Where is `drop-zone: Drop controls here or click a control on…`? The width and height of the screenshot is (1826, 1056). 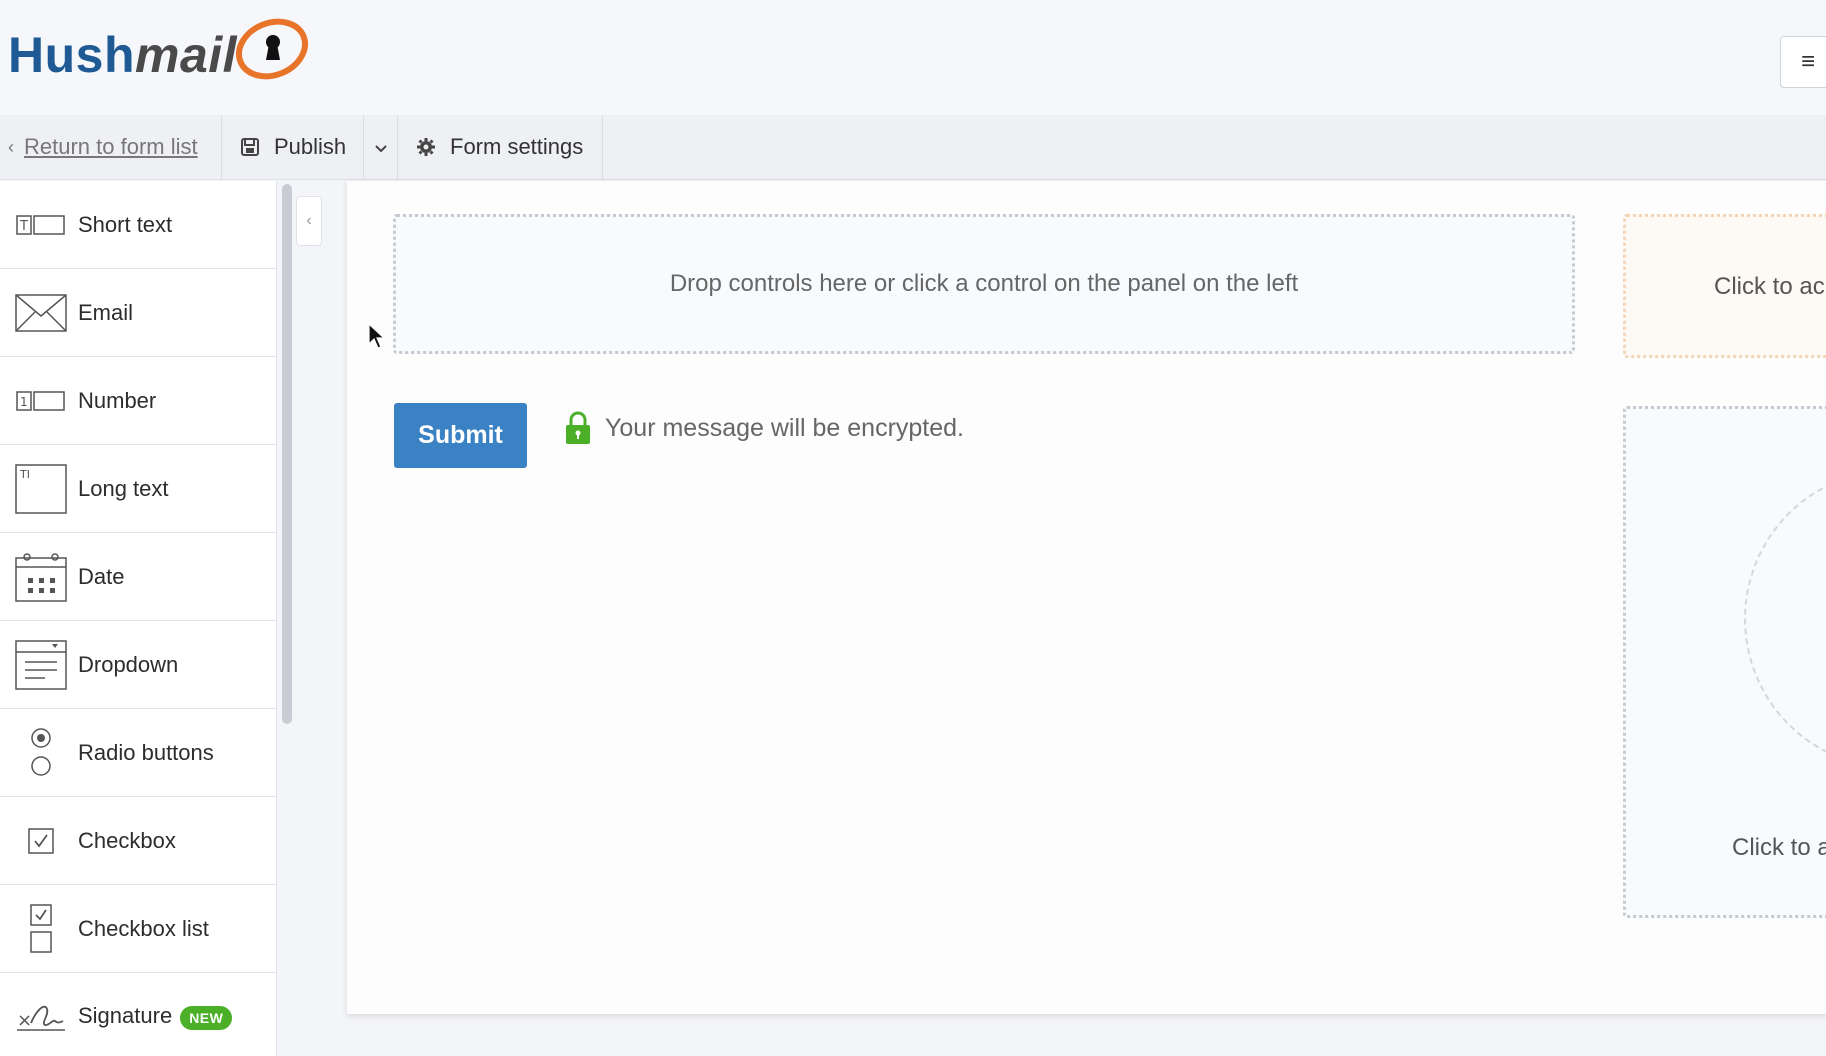
drop-zone: Drop controls here or click a control on… is located at coordinates (984, 284).